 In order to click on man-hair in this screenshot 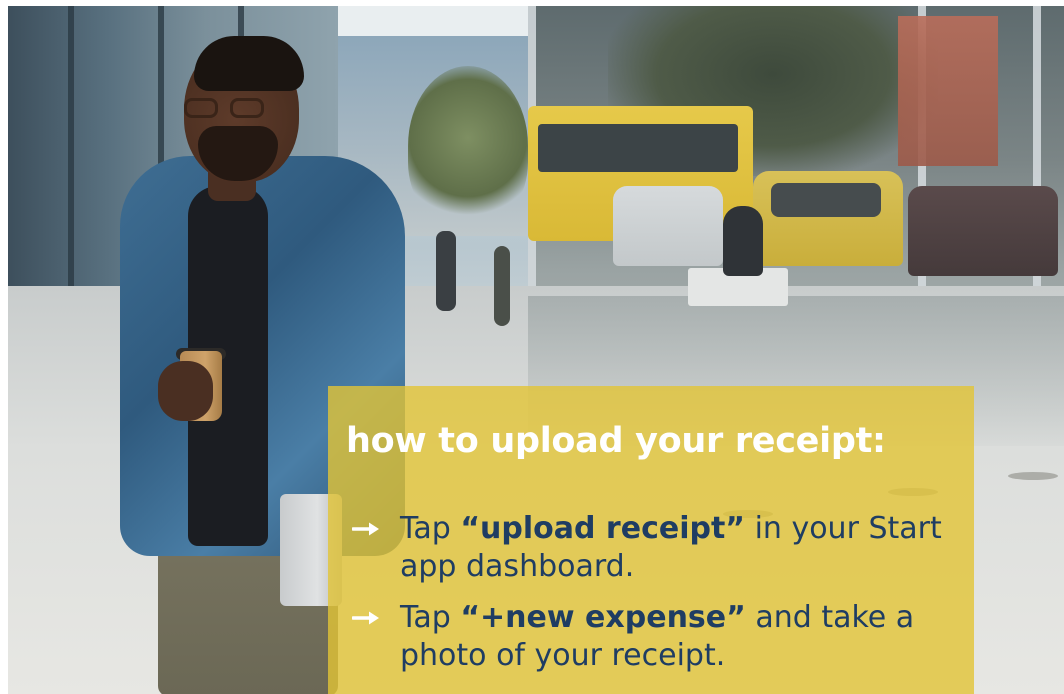, I will do `click(249, 63)`.